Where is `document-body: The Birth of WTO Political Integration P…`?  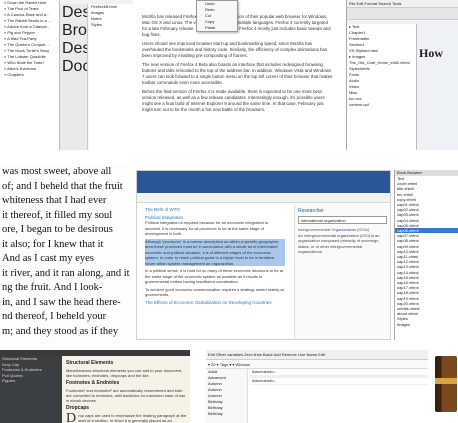
document-body: The Birth of WTO Political Integration P… is located at coordinates (215, 272).